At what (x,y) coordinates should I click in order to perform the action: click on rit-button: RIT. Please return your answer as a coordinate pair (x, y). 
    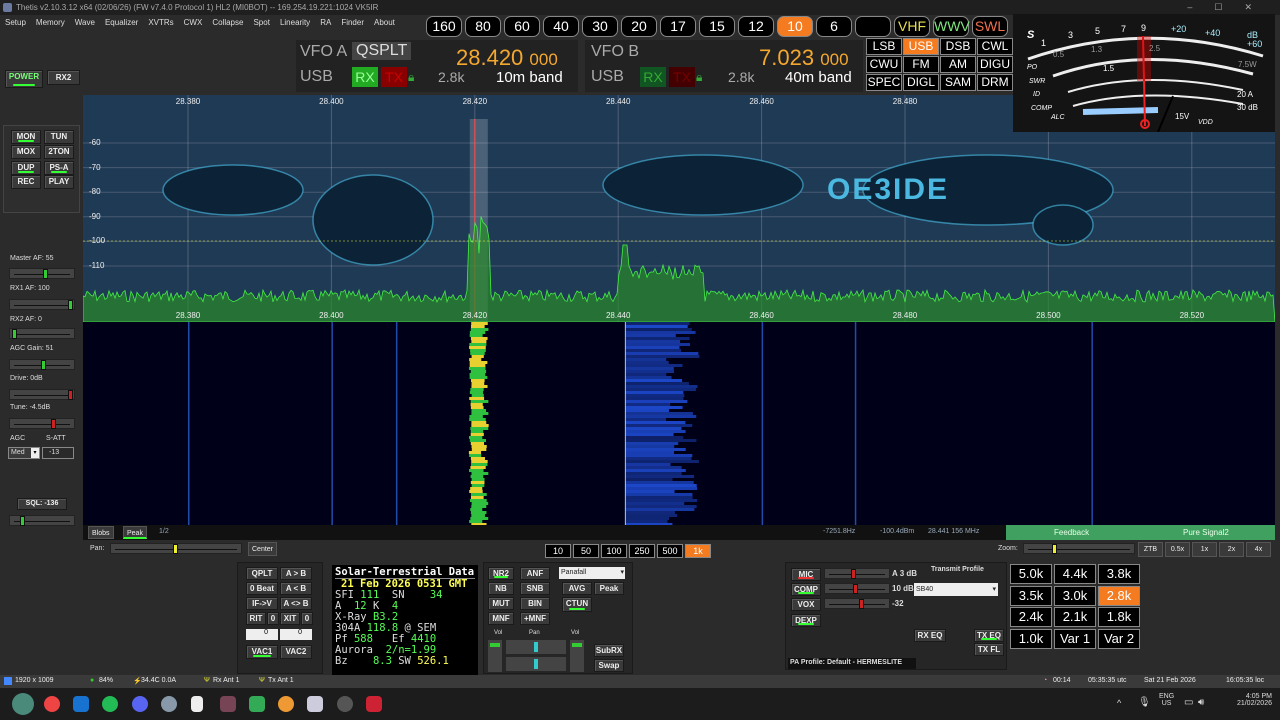
    Looking at the image, I should click on (256, 618).